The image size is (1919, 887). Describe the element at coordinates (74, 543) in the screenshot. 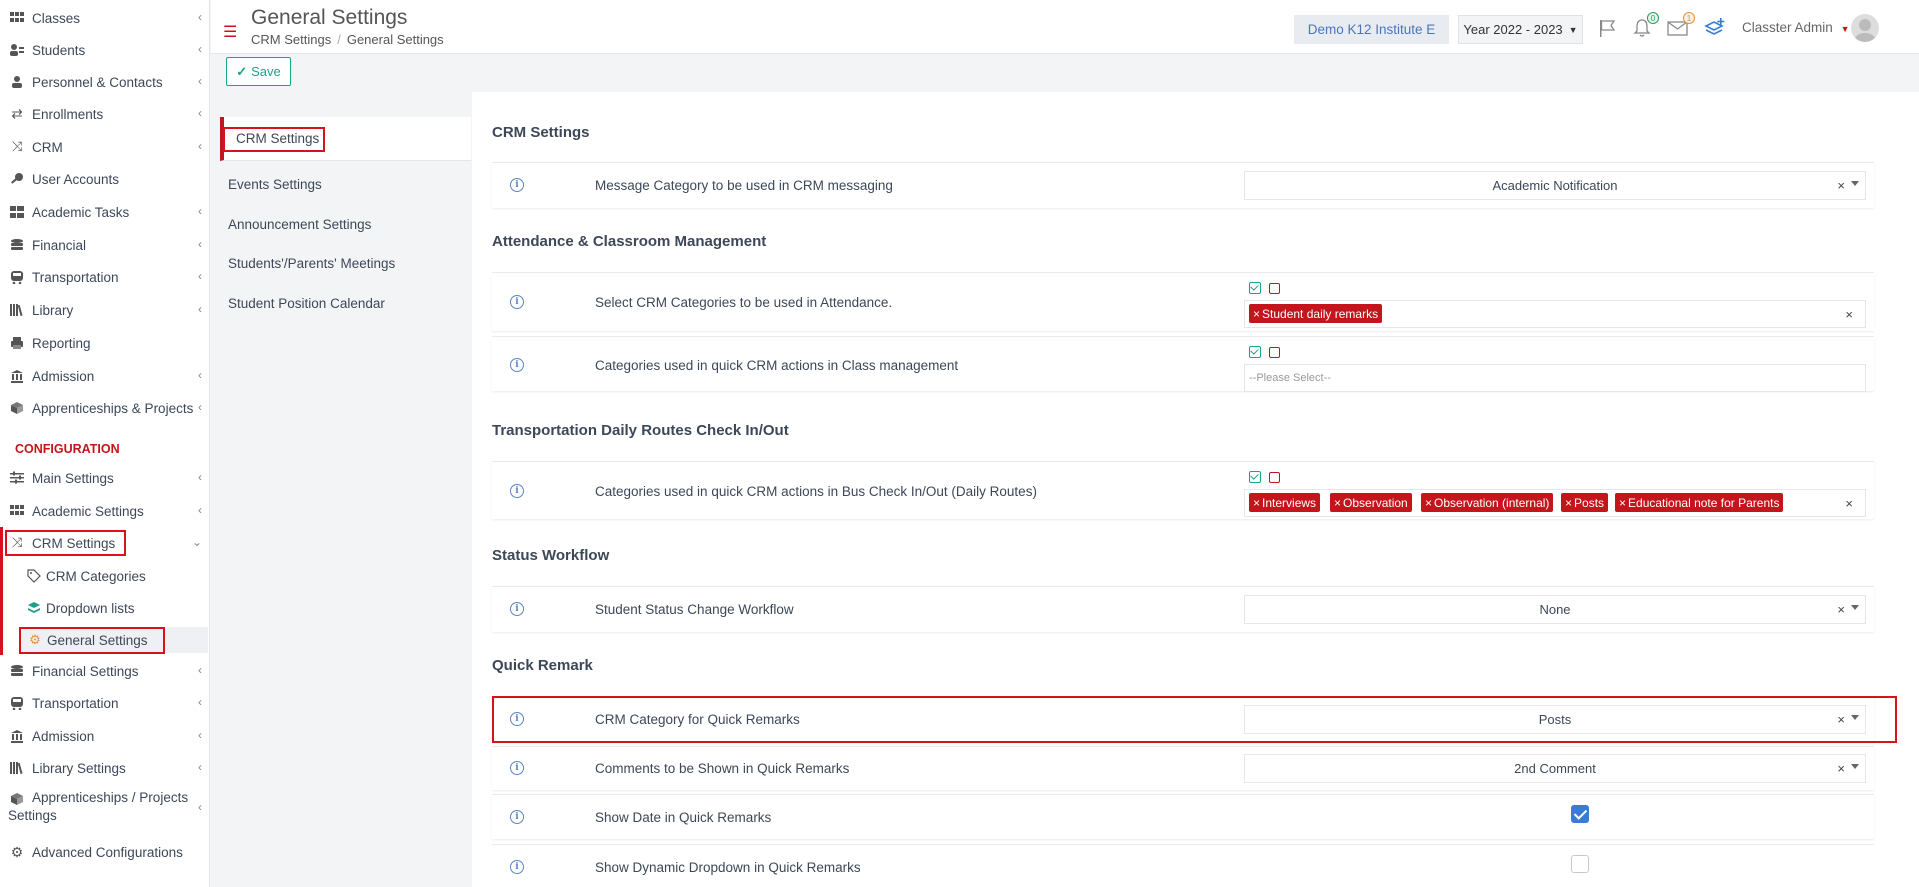

I see `sidebar-item-label: CRM Settings` at that location.